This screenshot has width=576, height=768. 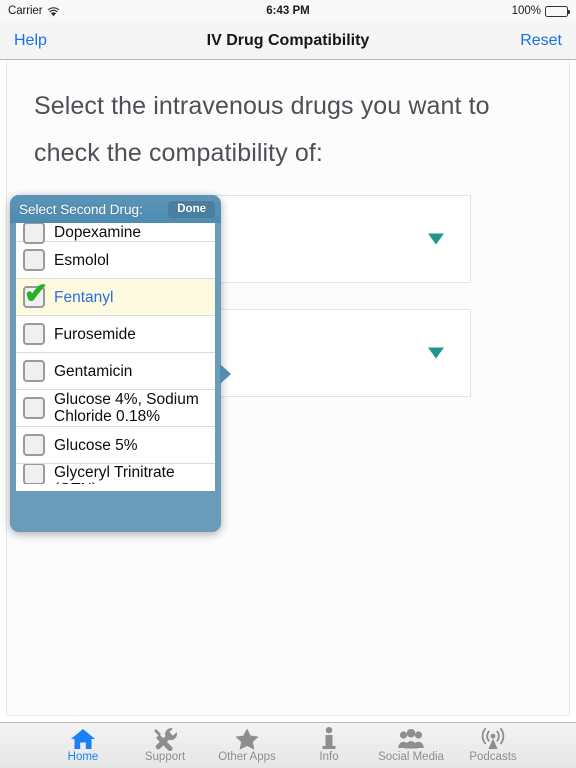 I want to click on drug-list-item: ✔ Fentanyl, so click(x=115, y=297).